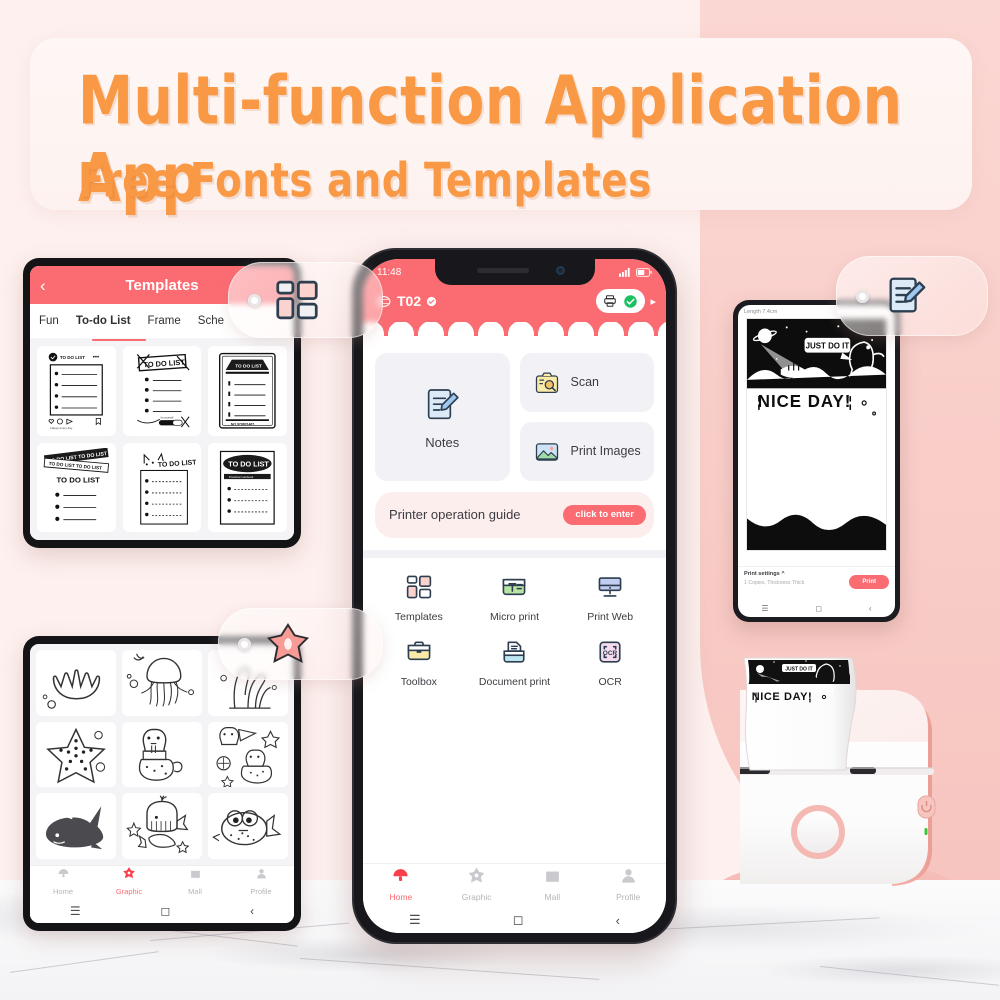 This screenshot has height=1000, width=1000. What do you see at coordinates (630, 301) in the screenshot?
I see `check-circle-icon` at bounding box center [630, 301].